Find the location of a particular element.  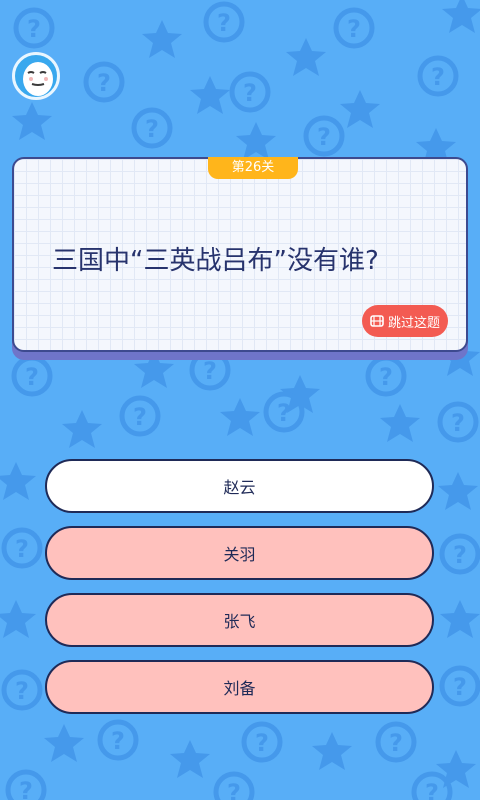

answer-label: 关羽 is located at coordinates (239, 554).